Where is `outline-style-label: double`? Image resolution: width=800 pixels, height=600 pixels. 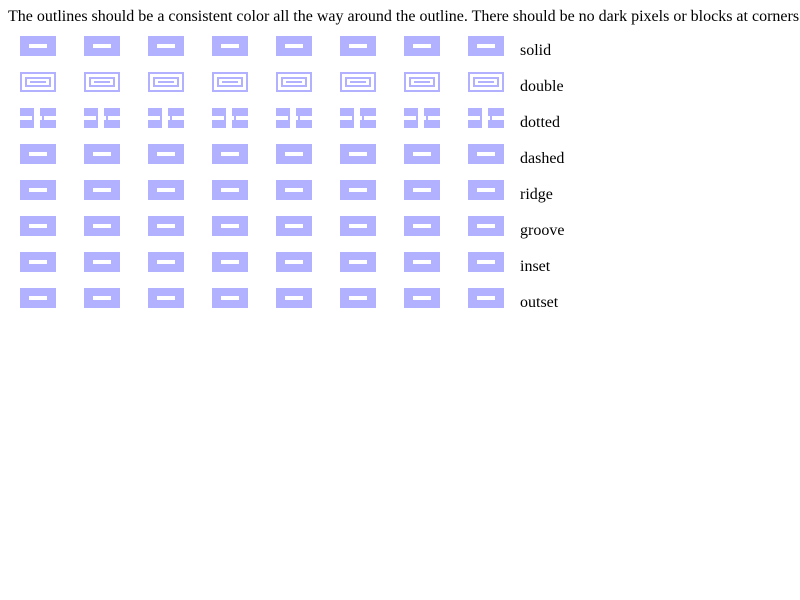 outline-style-label: double is located at coordinates (542, 86).